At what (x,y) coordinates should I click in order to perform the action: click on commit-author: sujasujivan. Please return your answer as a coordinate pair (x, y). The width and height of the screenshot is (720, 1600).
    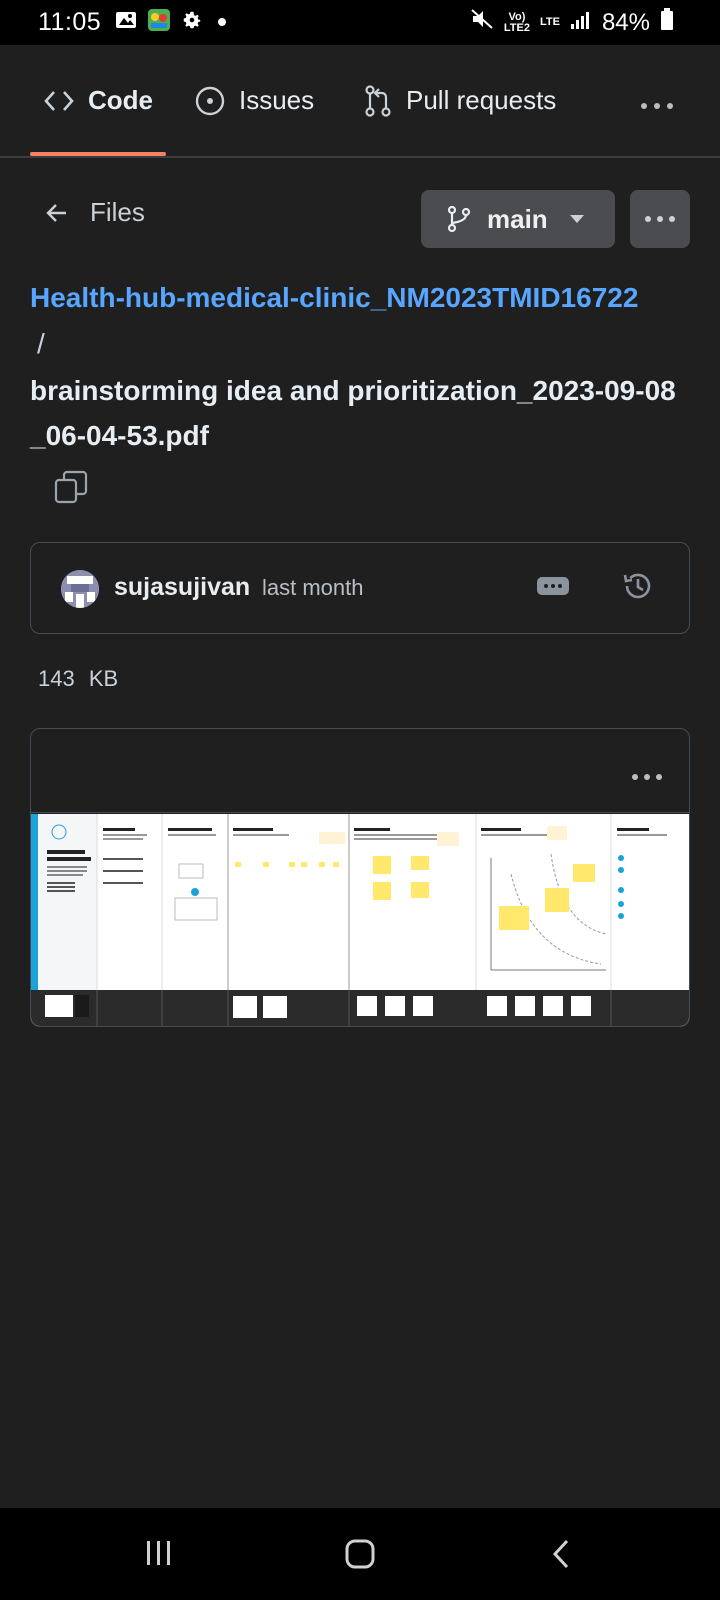
    Looking at the image, I should click on (182, 587).